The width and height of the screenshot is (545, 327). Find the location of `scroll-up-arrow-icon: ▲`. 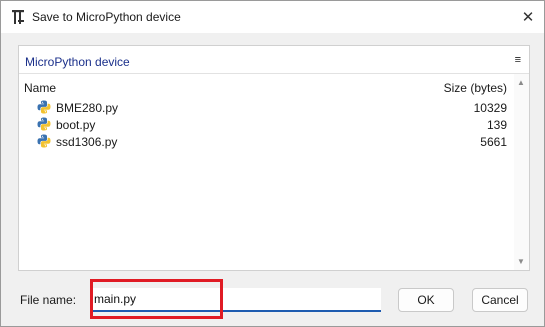

scroll-up-arrow-icon: ▲ is located at coordinates (521, 82).